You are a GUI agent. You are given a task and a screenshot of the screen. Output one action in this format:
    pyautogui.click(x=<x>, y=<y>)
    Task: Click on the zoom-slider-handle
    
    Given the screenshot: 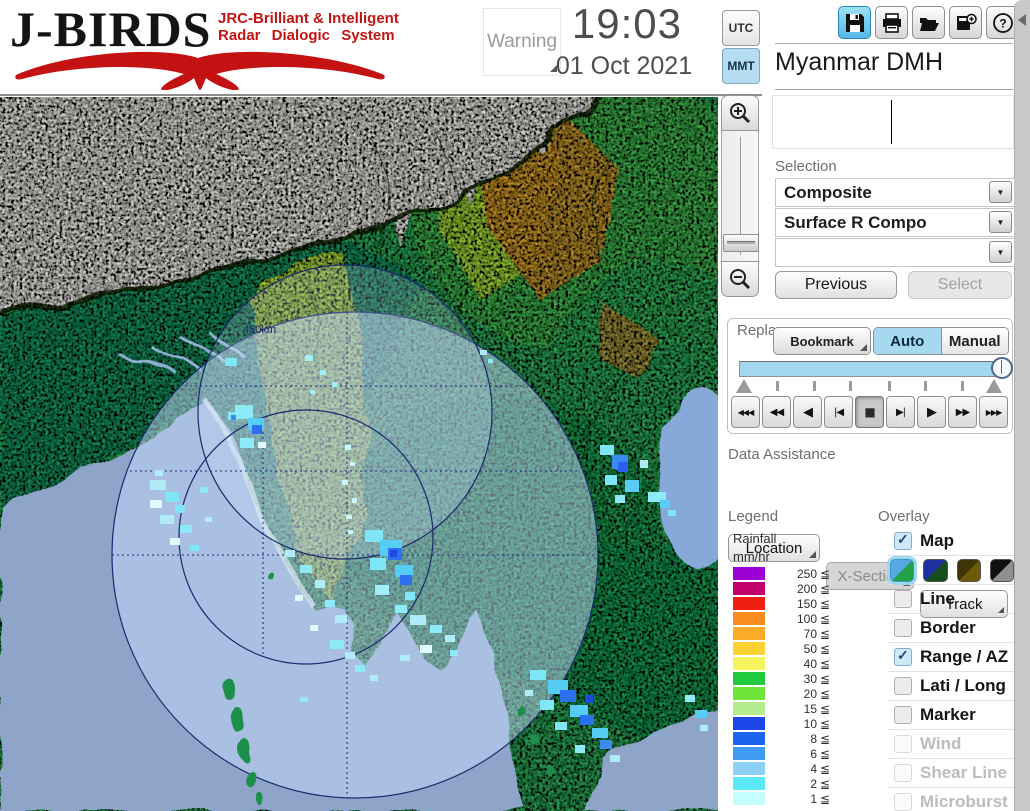 What is the action you would take?
    pyautogui.click(x=741, y=243)
    